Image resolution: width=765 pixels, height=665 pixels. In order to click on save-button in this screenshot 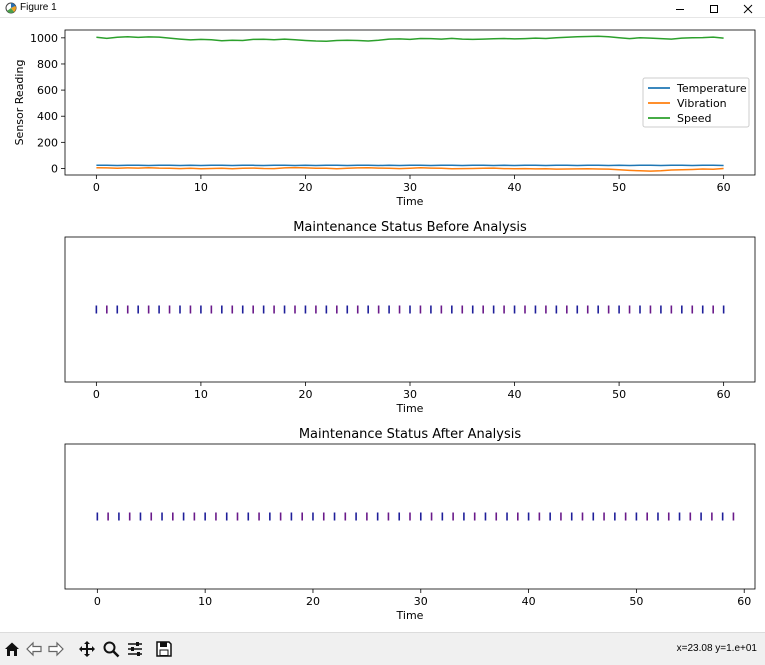, I will do `click(164, 649)`.